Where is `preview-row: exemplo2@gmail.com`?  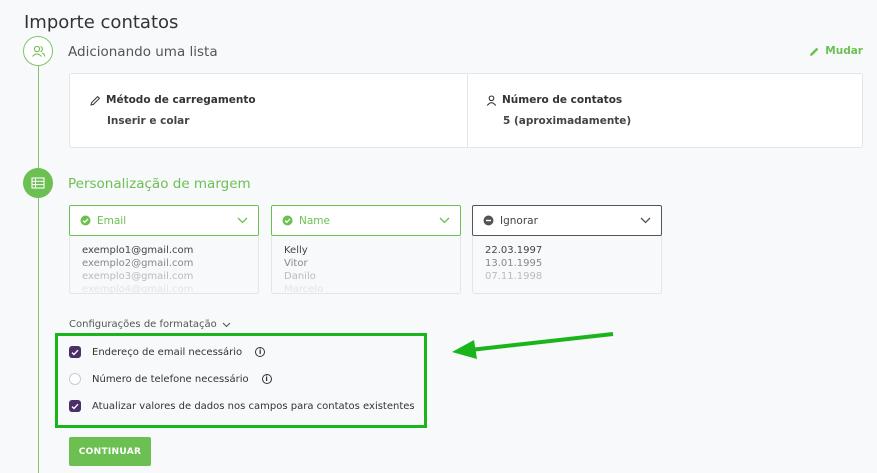 preview-row: exemplo2@gmail.com is located at coordinates (138, 263).